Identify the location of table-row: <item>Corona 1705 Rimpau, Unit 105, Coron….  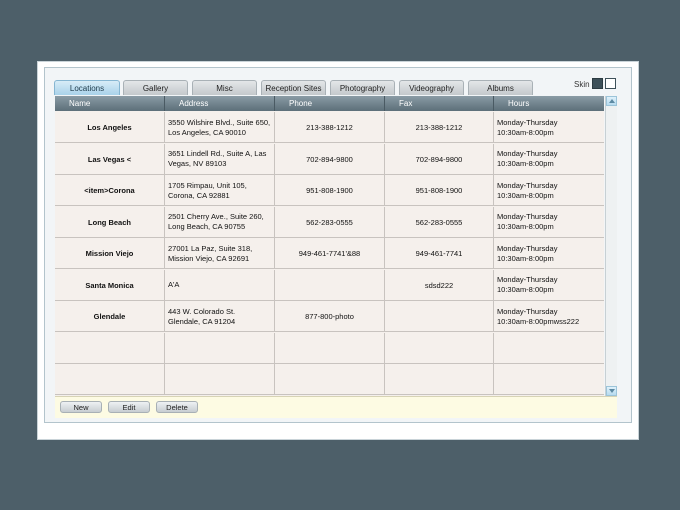
(329, 190).